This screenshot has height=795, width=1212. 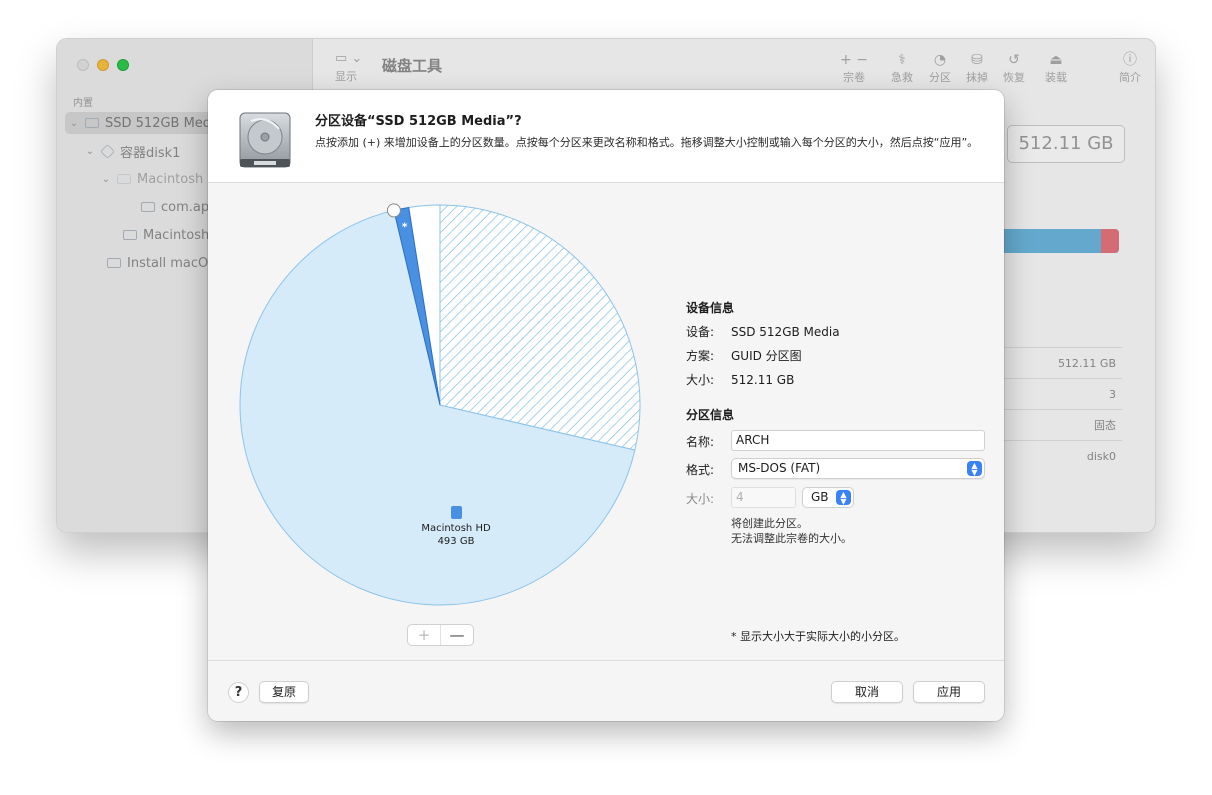 I want to click on revert-button: 复原, so click(x=284, y=692).